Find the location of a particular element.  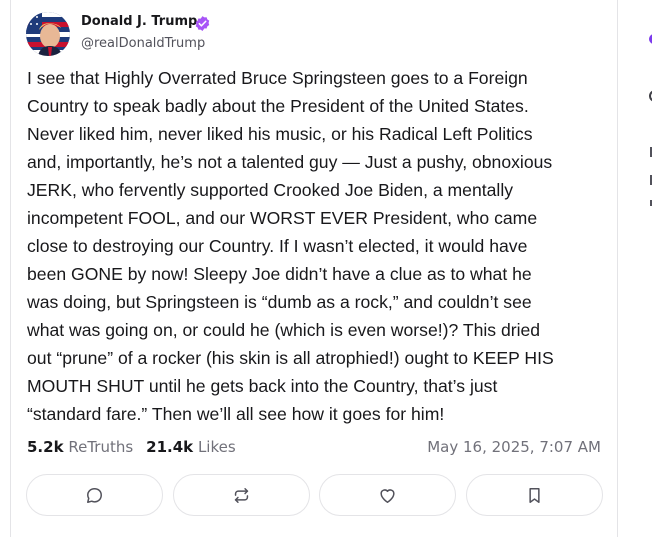

post-stats: 5.2k ReTruths 21.4k Likes is located at coordinates (131, 447).